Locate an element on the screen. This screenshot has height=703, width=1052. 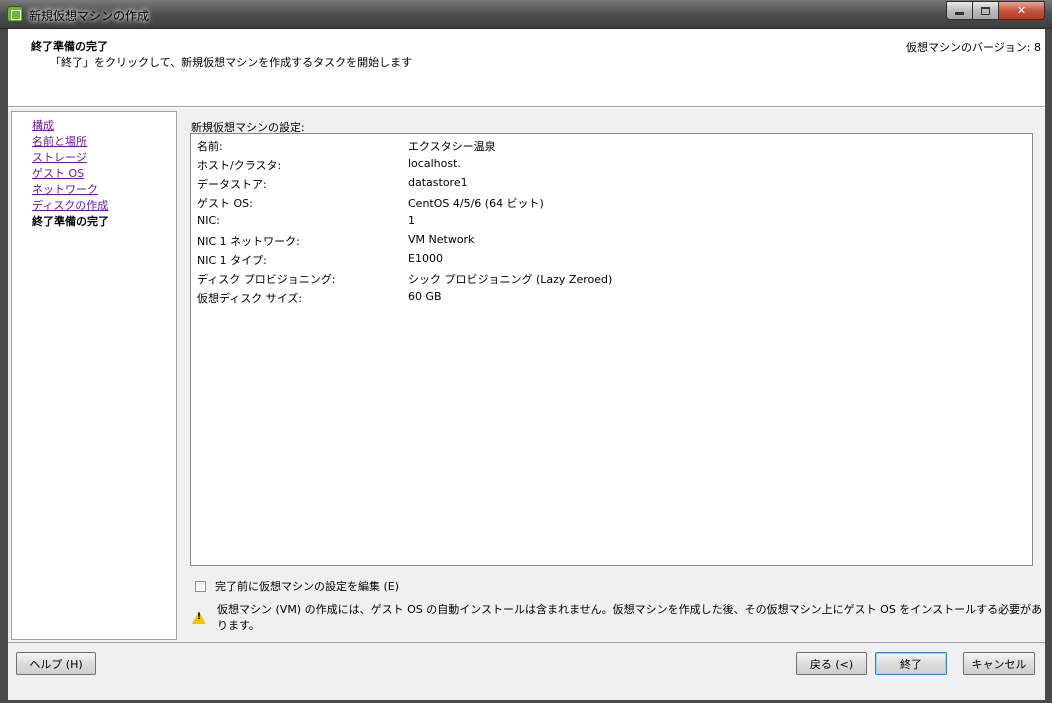
summary-value: E1000 is located at coordinates (425, 258).